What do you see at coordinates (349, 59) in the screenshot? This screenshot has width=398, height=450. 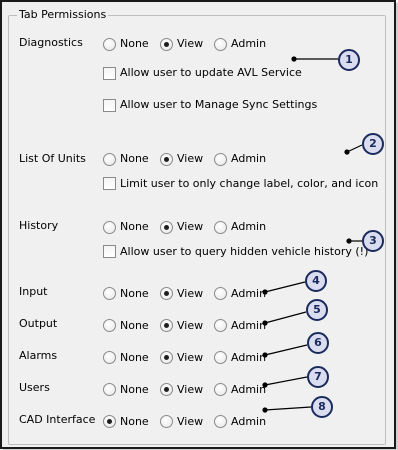 I see `callout-1-number: 1` at bounding box center [349, 59].